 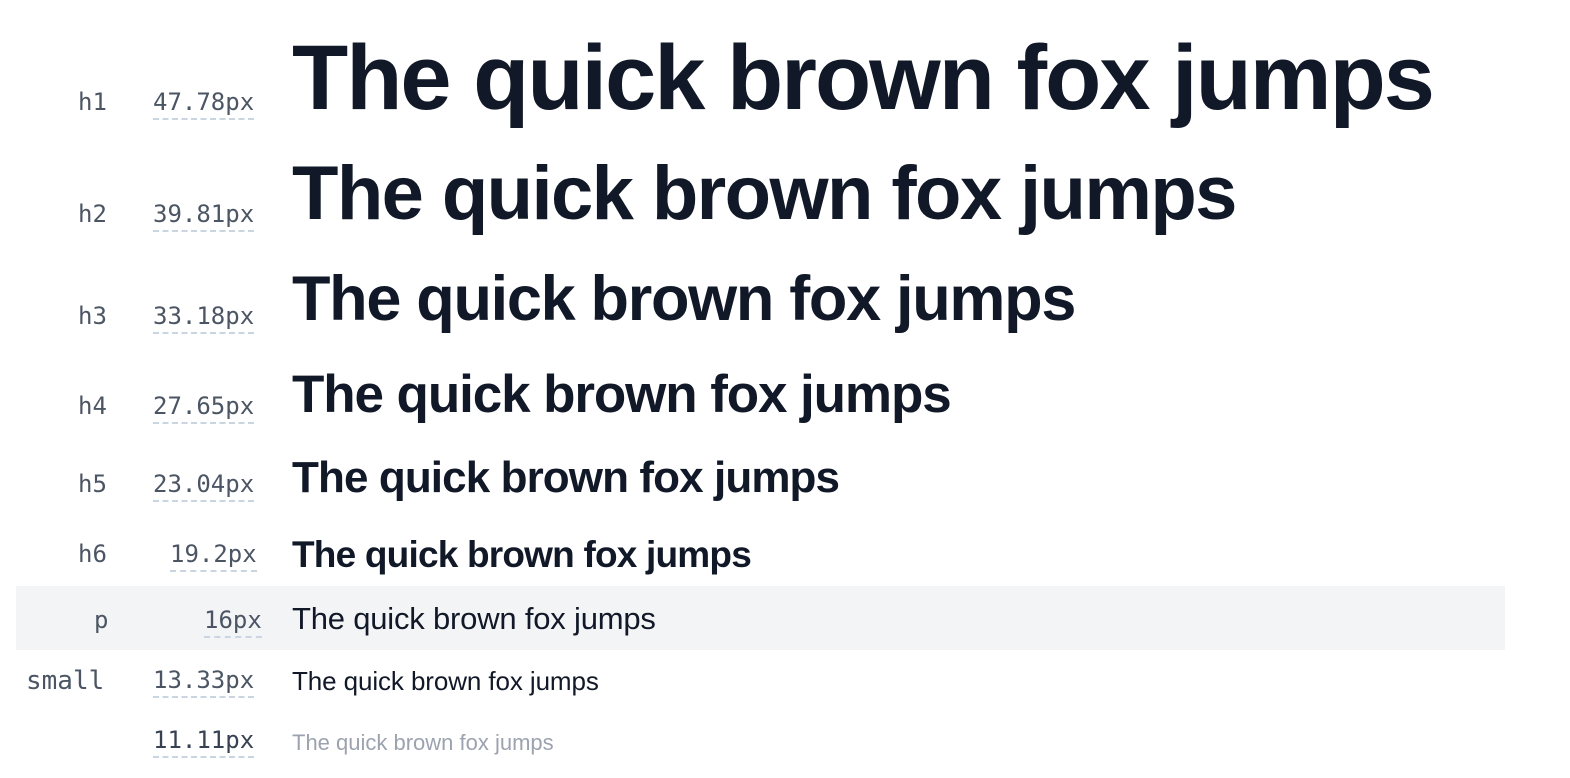 I want to click on size-label: 39.81px, so click(x=204, y=217).